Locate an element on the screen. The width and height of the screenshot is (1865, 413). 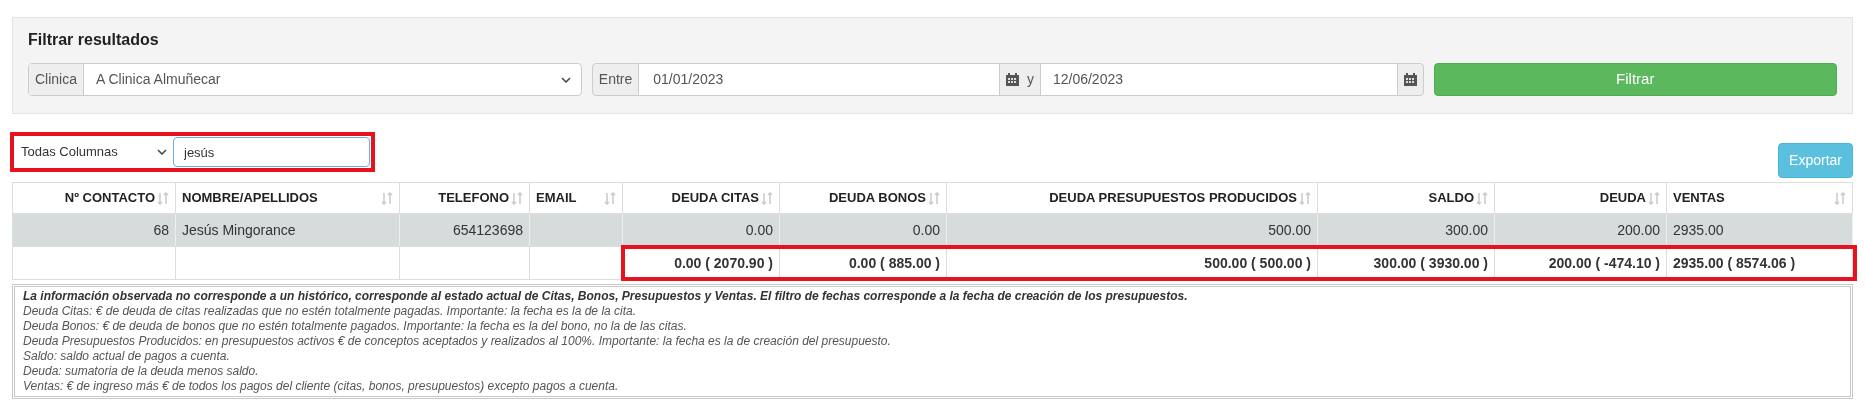
clinic-label: Clinica is located at coordinates (56, 79).